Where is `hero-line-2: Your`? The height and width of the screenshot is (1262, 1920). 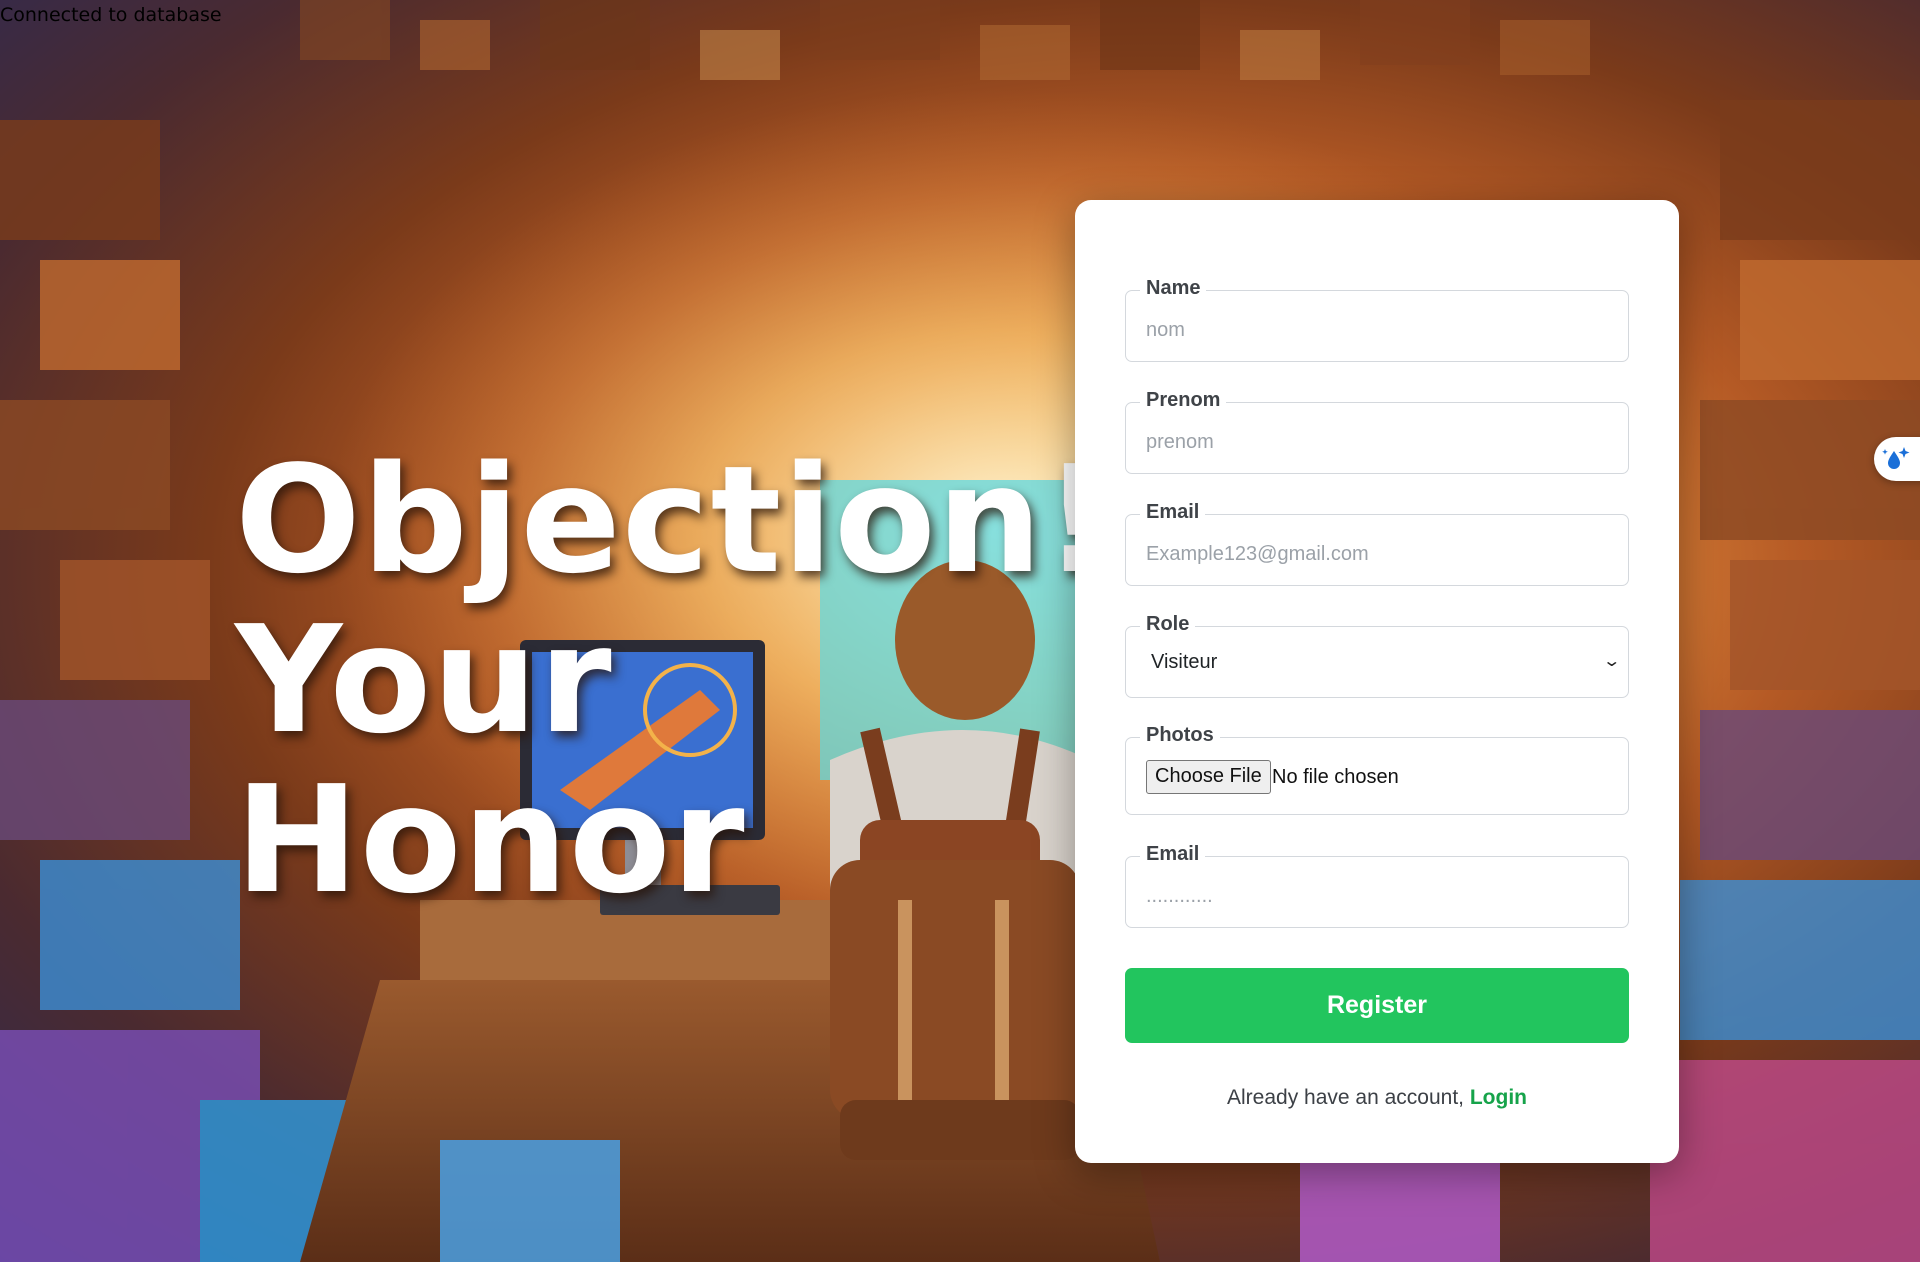
hero-line-2: Your is located at coordinates (424, 680).